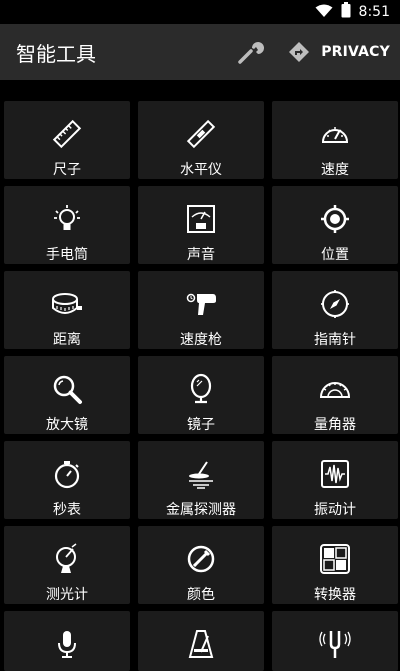 The image size is (400, 671). I want to click on tool-vibration: 振动计, so click(335, 480).